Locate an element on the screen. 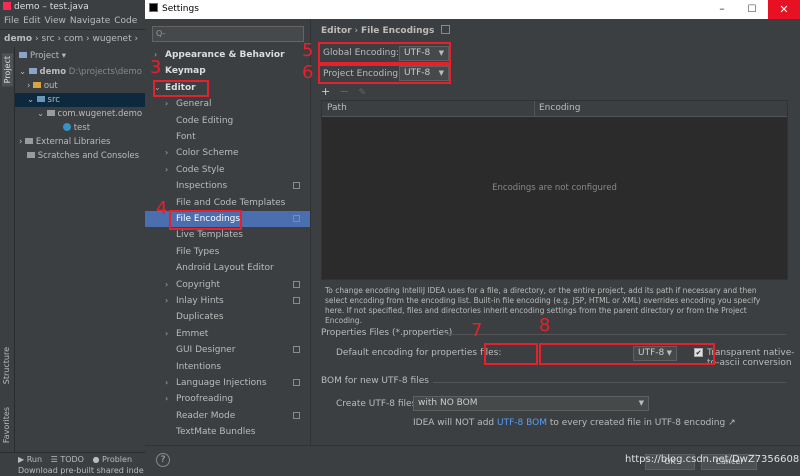 The width and height of the screenshot is (800, 476). annotation-box-editor is located at coordinates (181, 88).